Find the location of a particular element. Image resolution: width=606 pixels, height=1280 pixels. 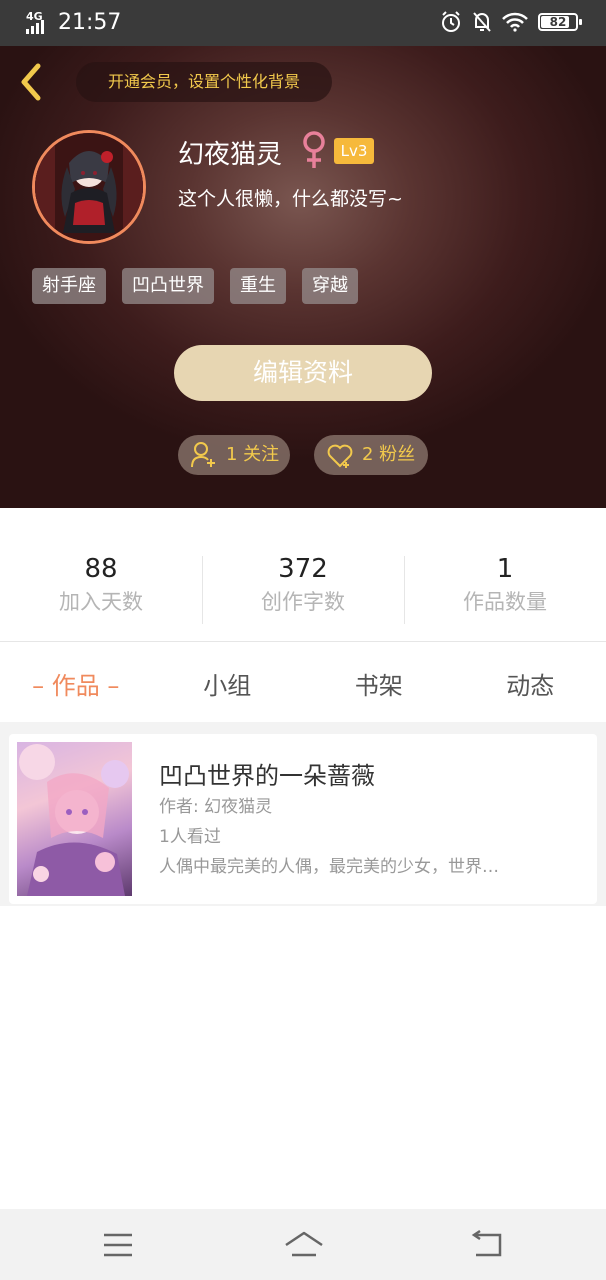

tab-bookshelf: 书架 is located at coordinates (379, 686).